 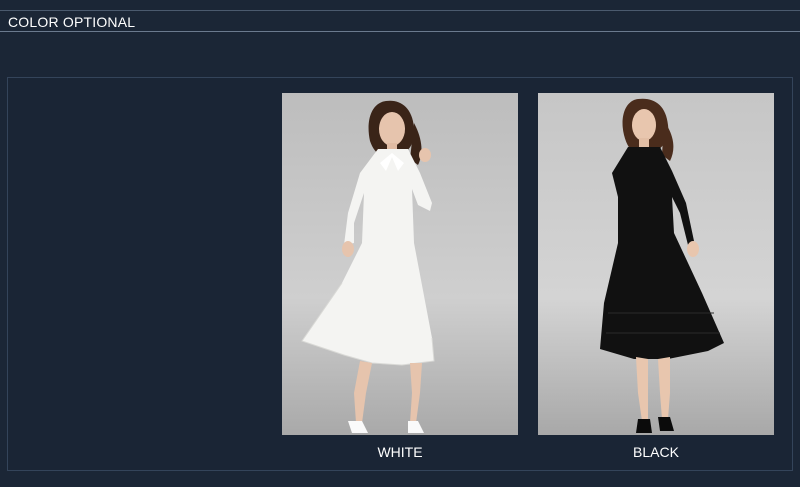 I want to click on black-color-label: BLACK, so click(x=656, y=452).